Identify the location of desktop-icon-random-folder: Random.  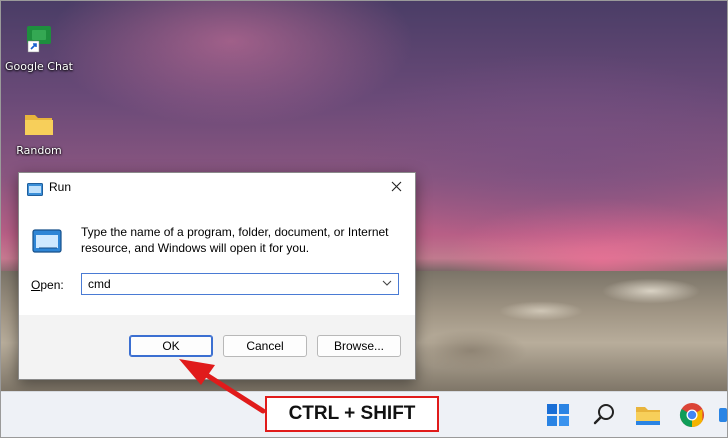
(39, 134).